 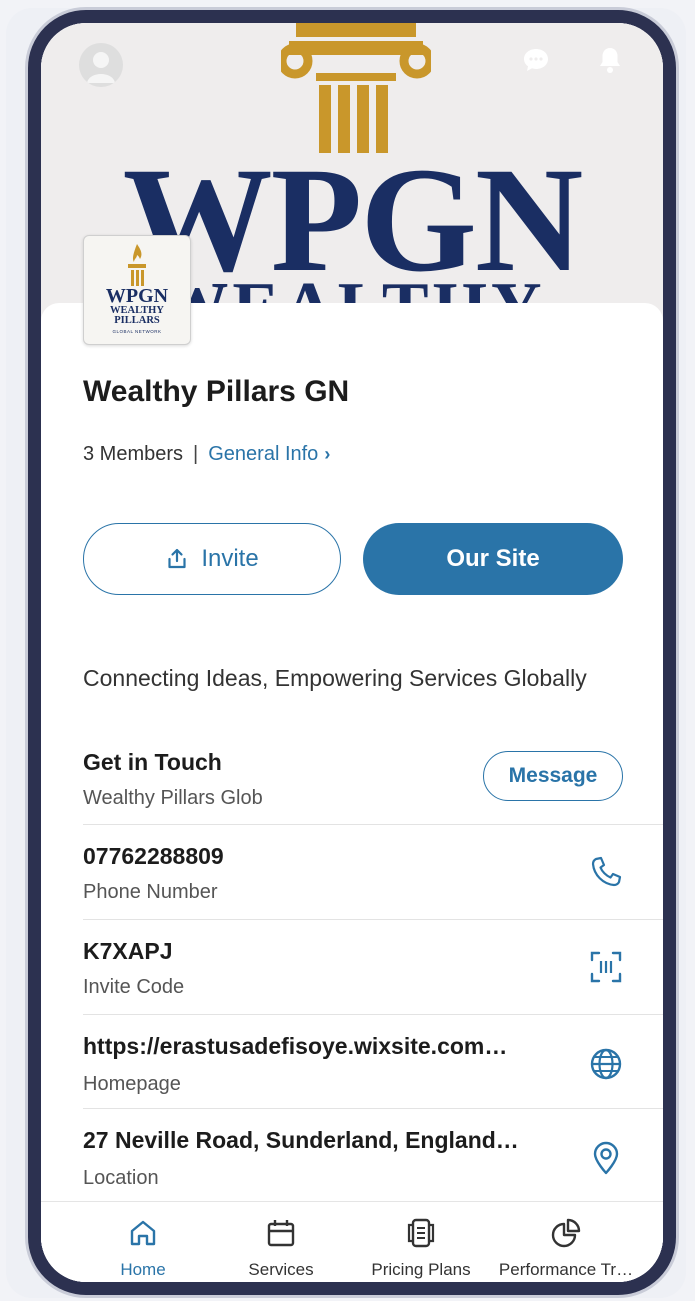 What do you see at coordinates (606, 967) in the screenshot?
I see `qr-scan-icon` at bounding box center [606, 967].